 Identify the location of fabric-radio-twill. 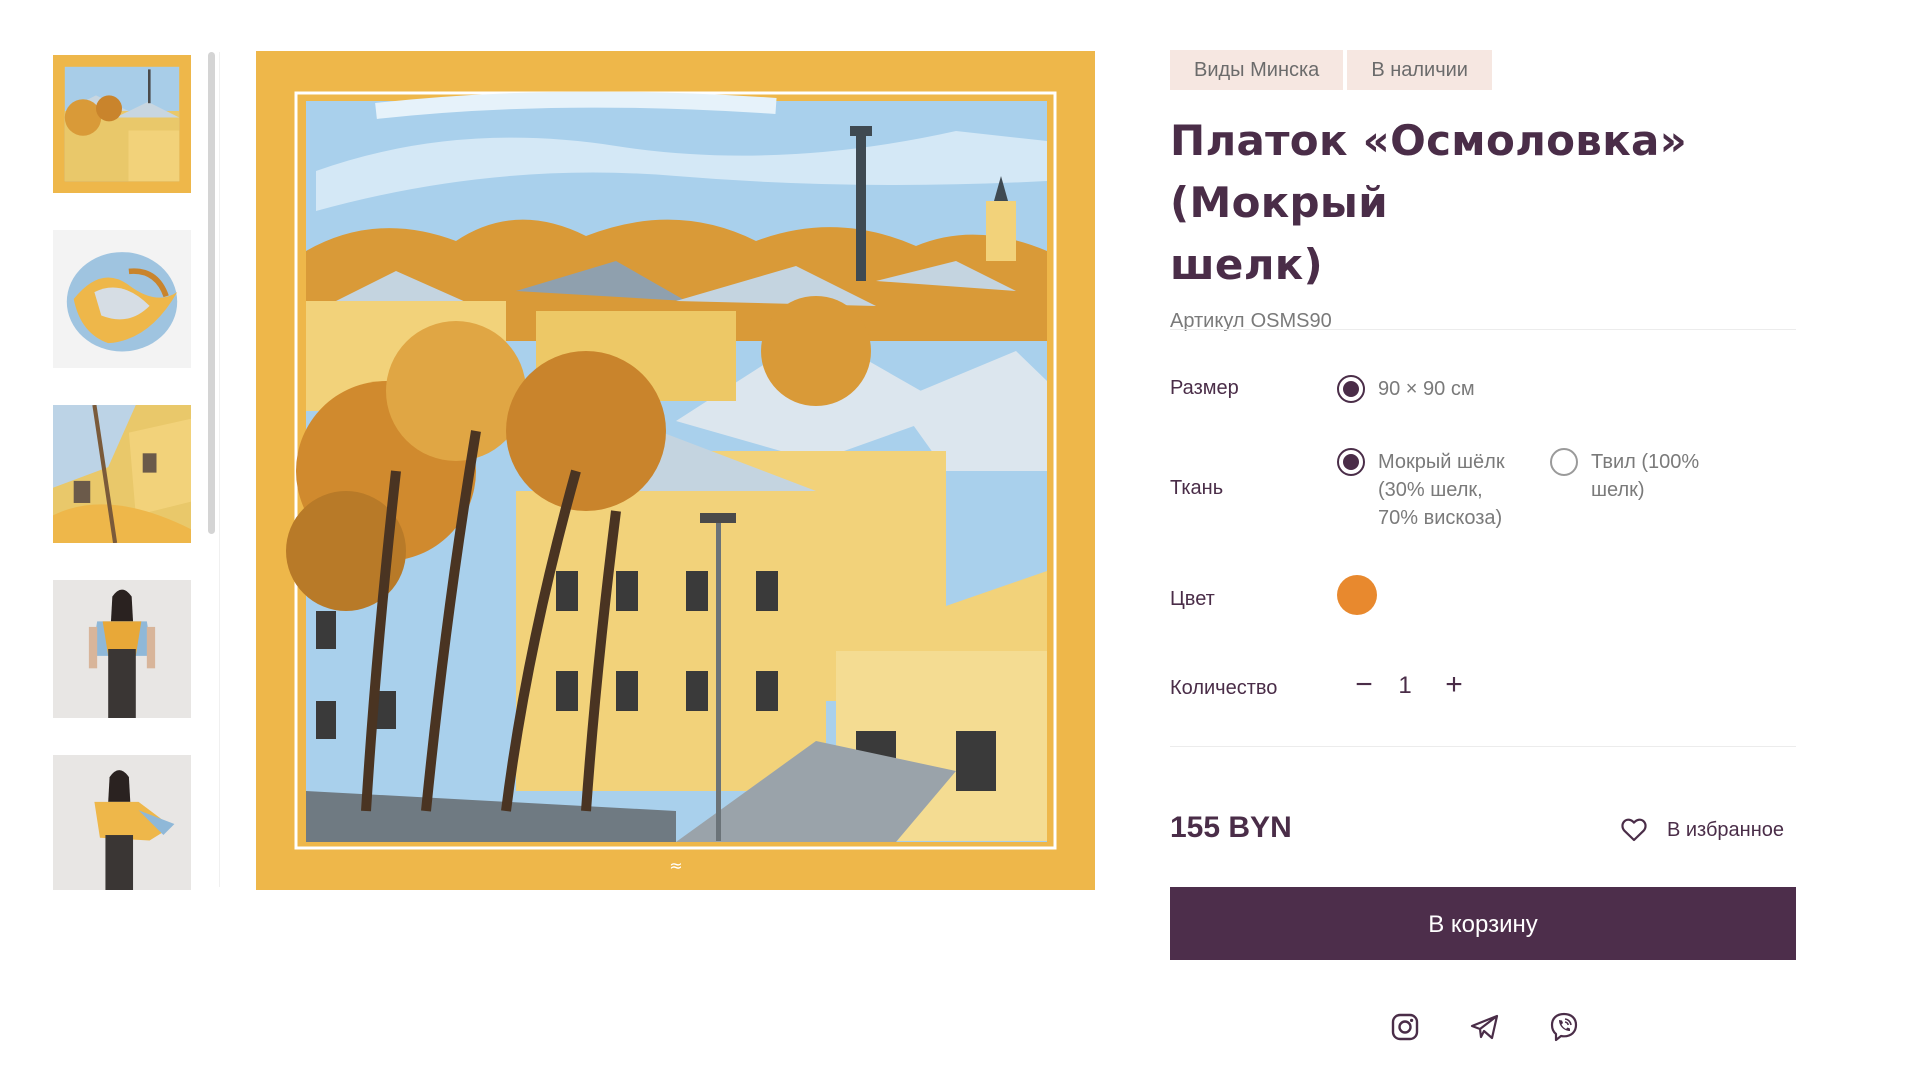
(1564, 462).